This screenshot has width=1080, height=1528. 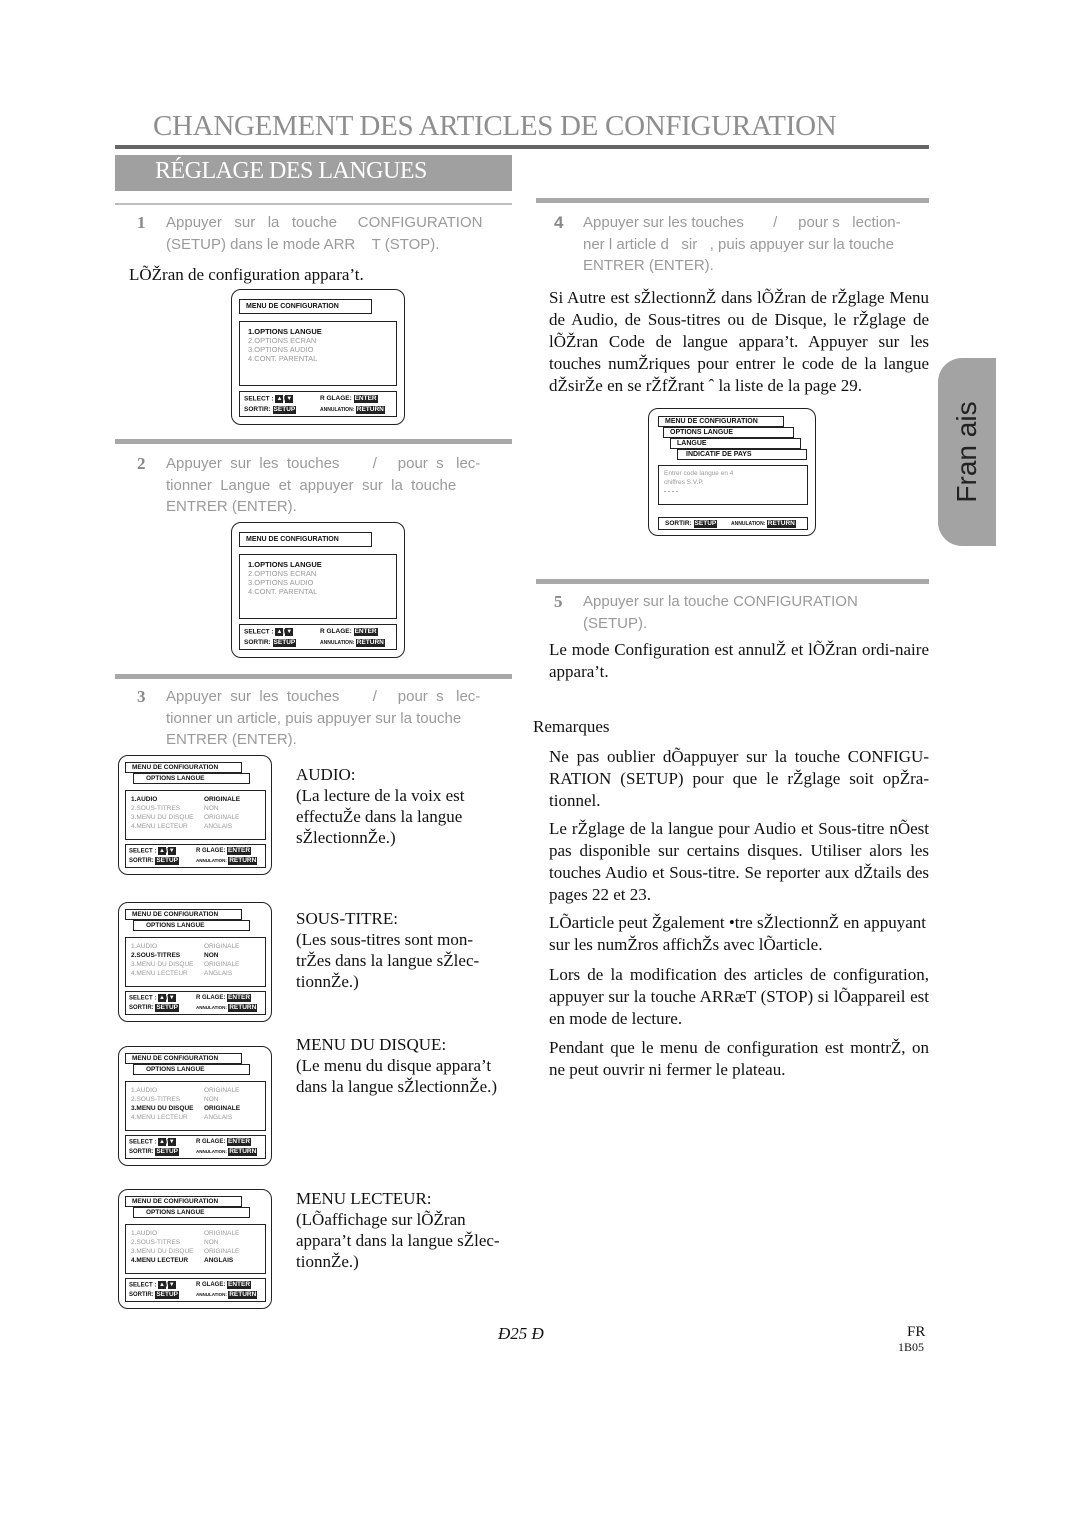 What do you see at coordinates (303, 244) in the screenshot?
I see `step-line: (SETUP) dans le mode ARR T (STOP).` at bounding box center [303, 244].